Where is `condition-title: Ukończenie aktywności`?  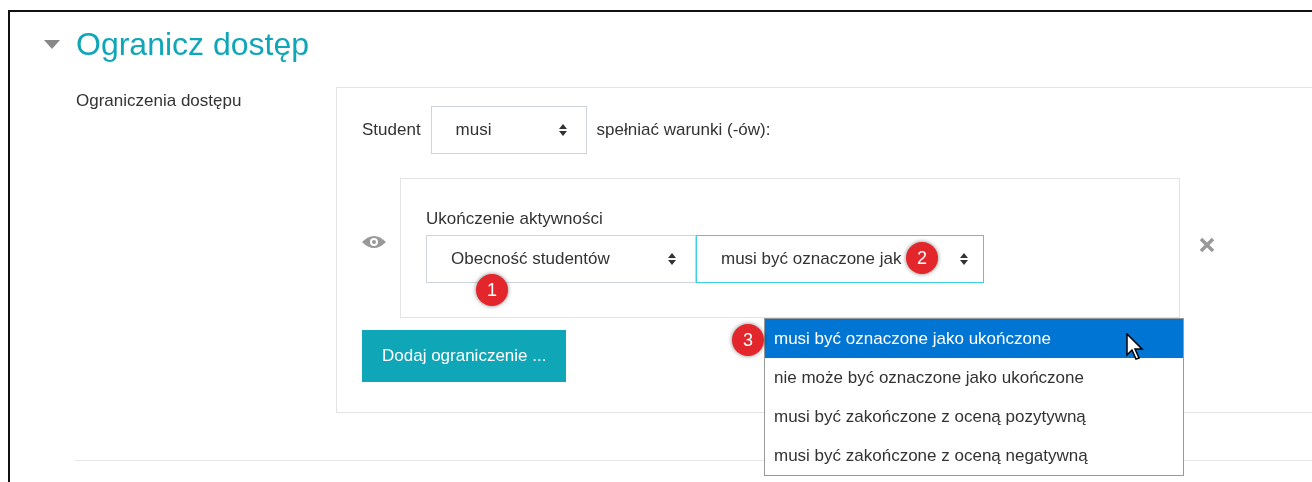
condition-title: Ukończenie aktywności is located at coordinates (514, 218).